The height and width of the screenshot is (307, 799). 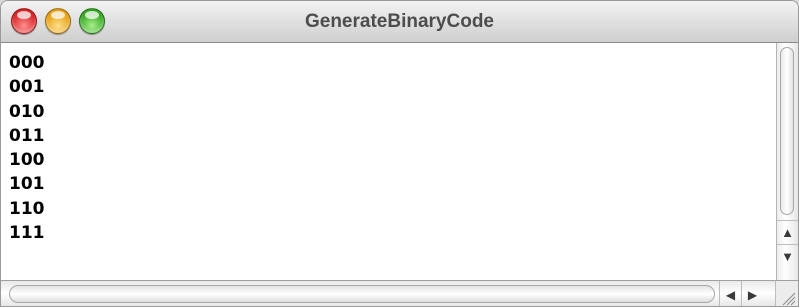 What do you see at coordinates (27, 233) in the screenshot?
I see `output-line: 111` at bounding box center [27, 233].